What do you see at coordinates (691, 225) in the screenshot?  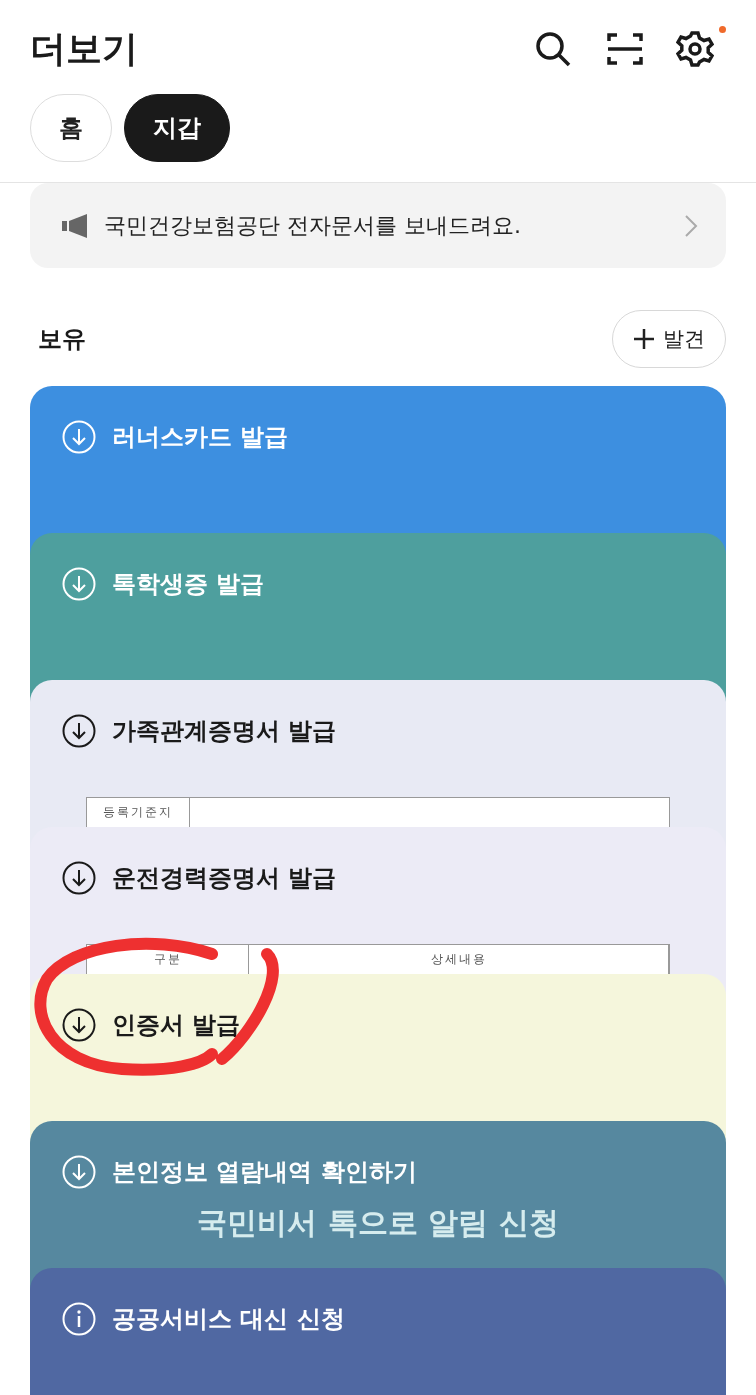 I see `chevron-right-icon` at bounding box center [691, 225].